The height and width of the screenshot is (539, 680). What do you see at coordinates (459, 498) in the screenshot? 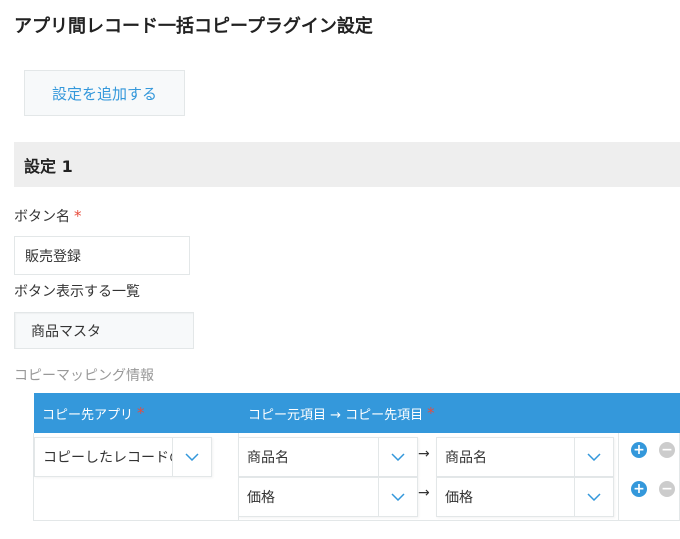
I see `dest-field-value: 価格` at bounding box center [459, 498].